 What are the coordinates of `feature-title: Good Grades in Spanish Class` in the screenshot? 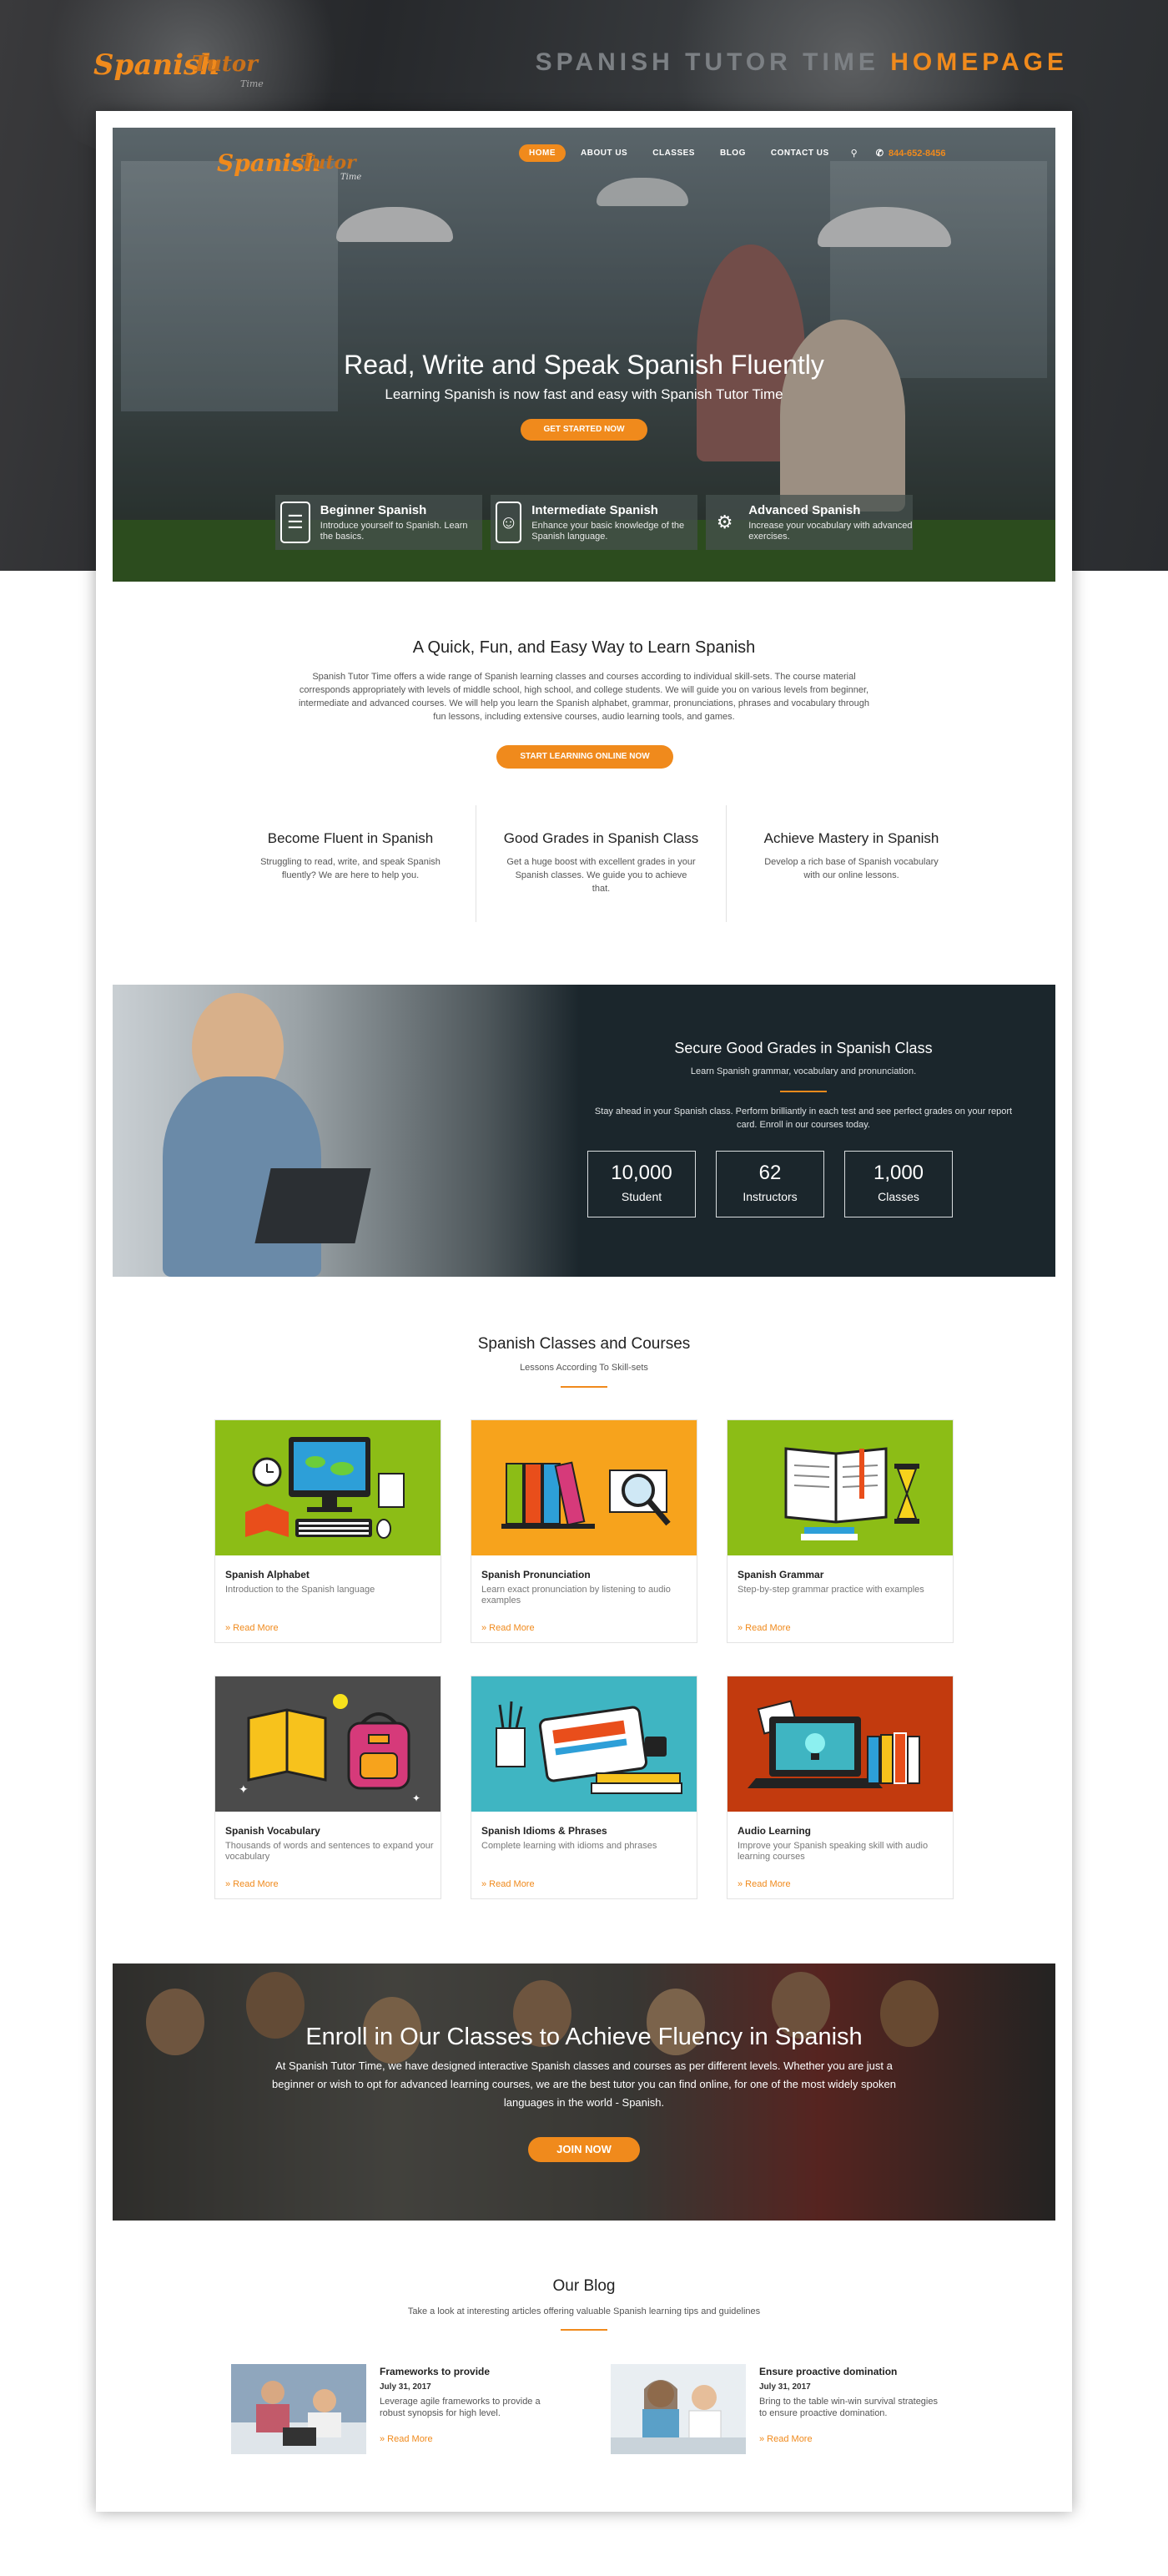 It's located at (601, 838).